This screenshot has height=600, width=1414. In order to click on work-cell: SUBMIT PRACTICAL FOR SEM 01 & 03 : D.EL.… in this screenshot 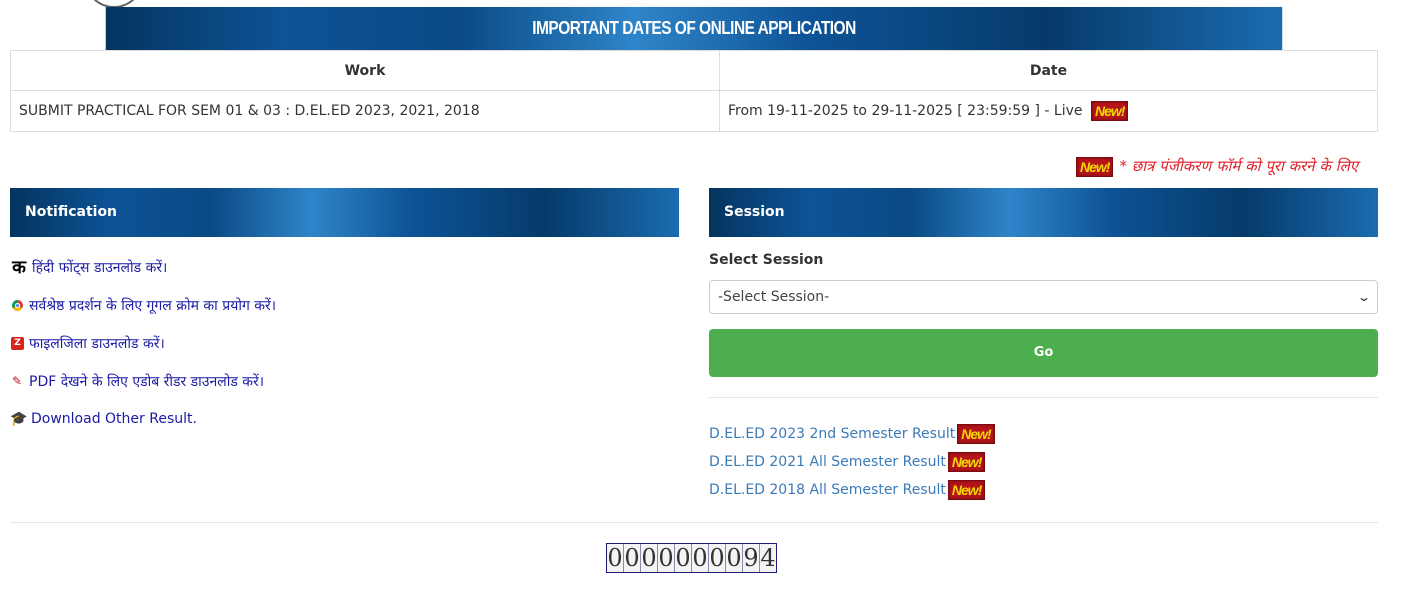, I will do `click(365, 111)`.